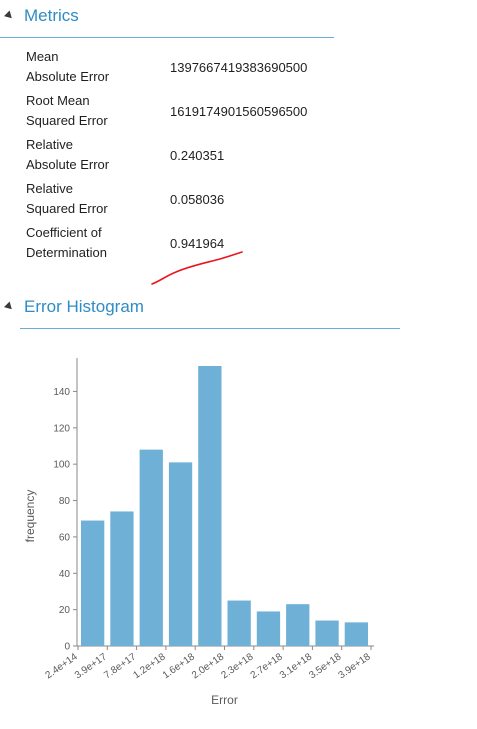 The width and height of the screenshot is (477, 729). Describe the element at coordinates (66, 242) in the screenshot. I see `metric-label: Coefficient of Determination` at that location.